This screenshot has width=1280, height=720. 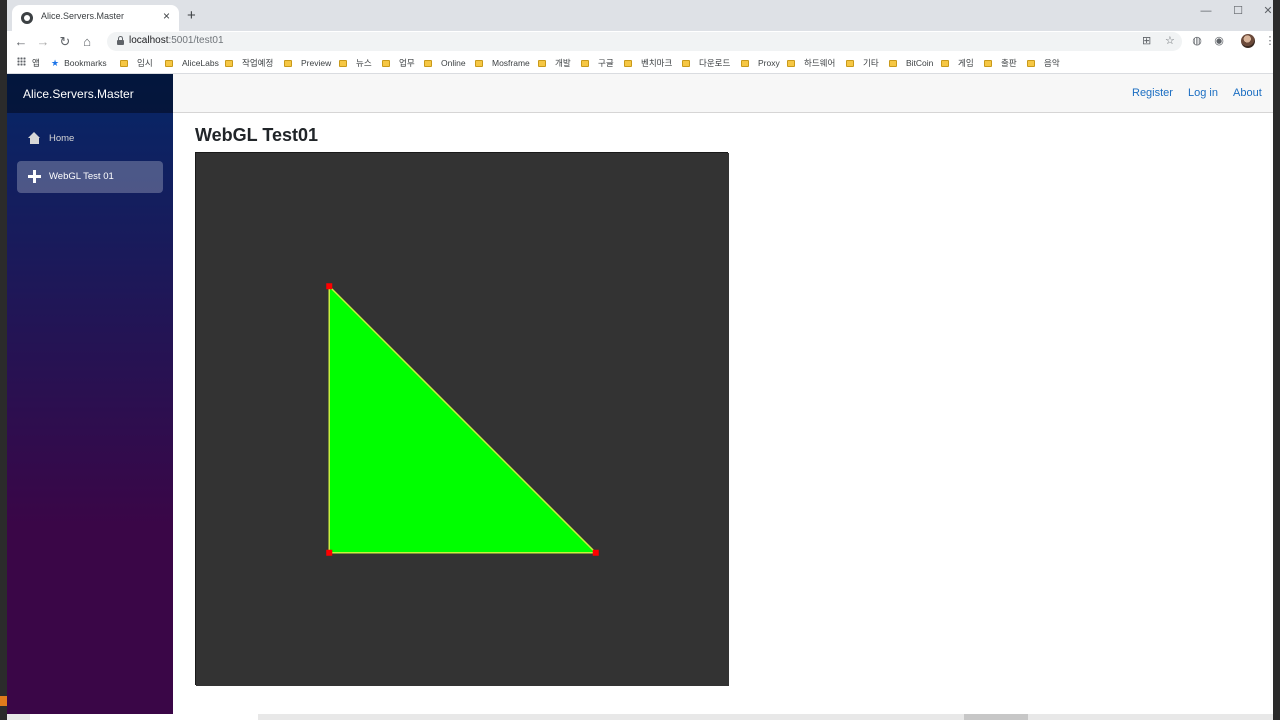 I want to click on bookmark-folder: Mosframe, so click(x=502, y=63).